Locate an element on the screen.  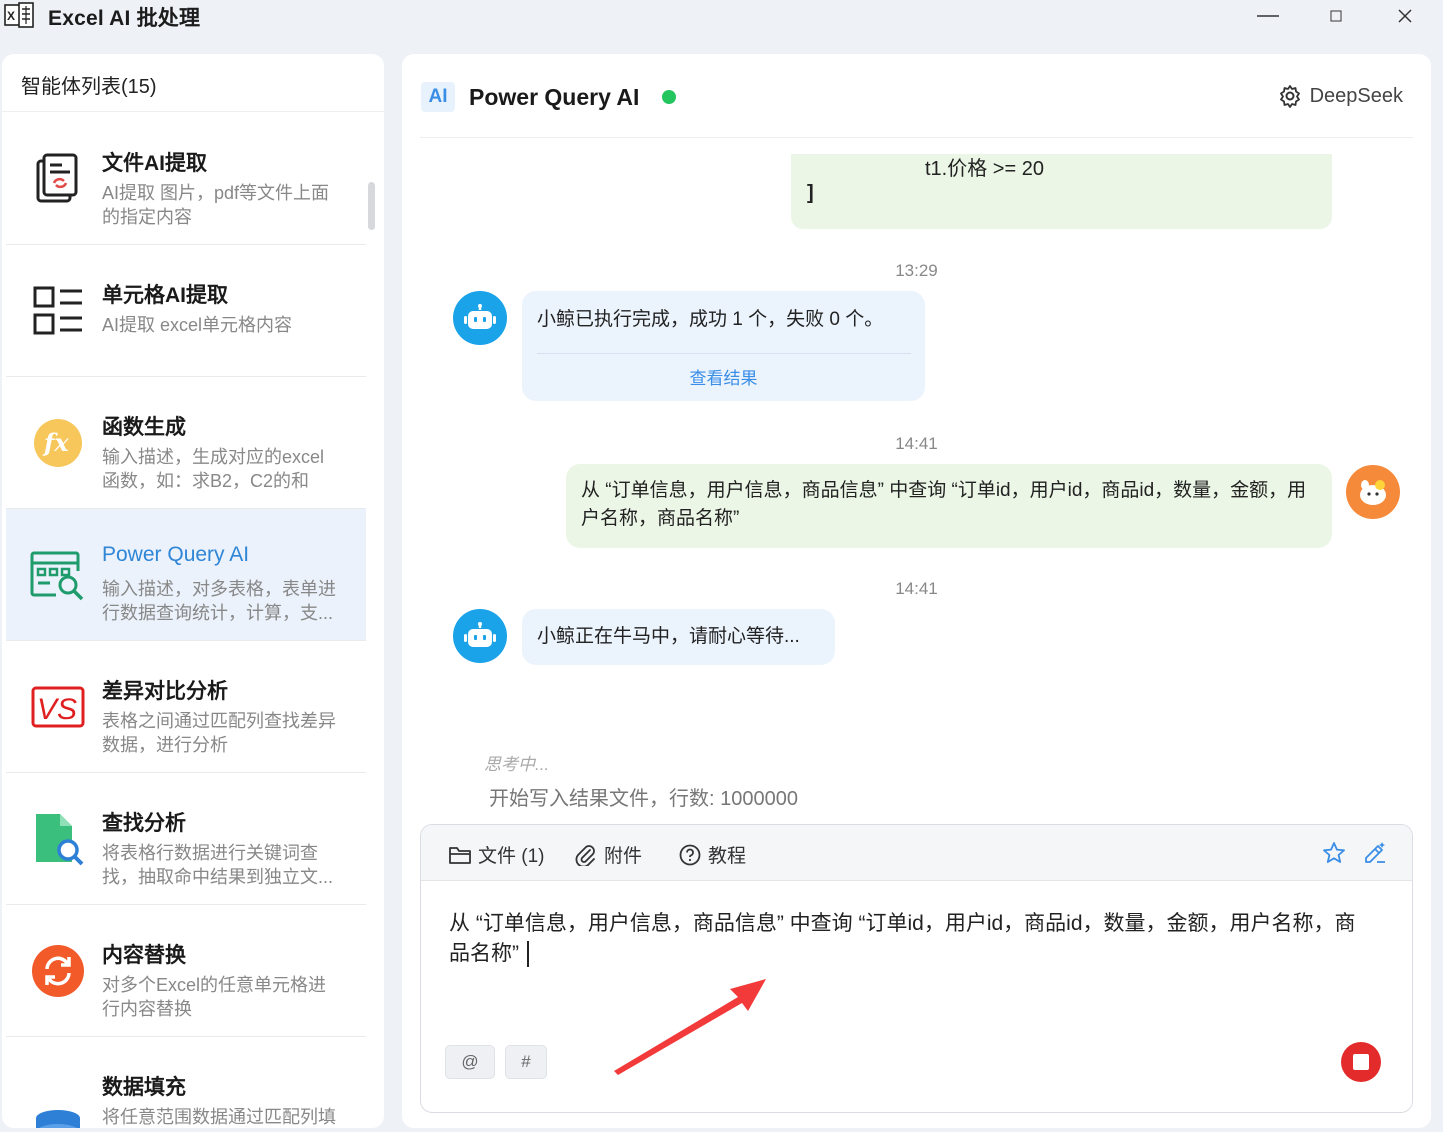
agent-title: 函数生成 is located at coordinates (144, 427).